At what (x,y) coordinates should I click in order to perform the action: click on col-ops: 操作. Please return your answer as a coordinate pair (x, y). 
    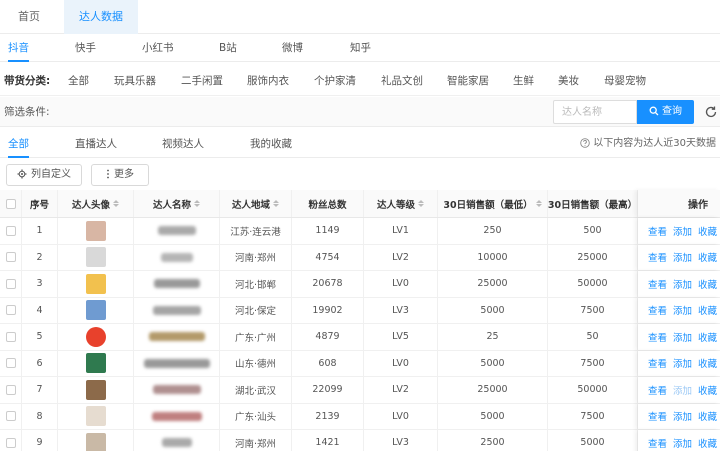
    Looking at the image, I should click on (679, 203).